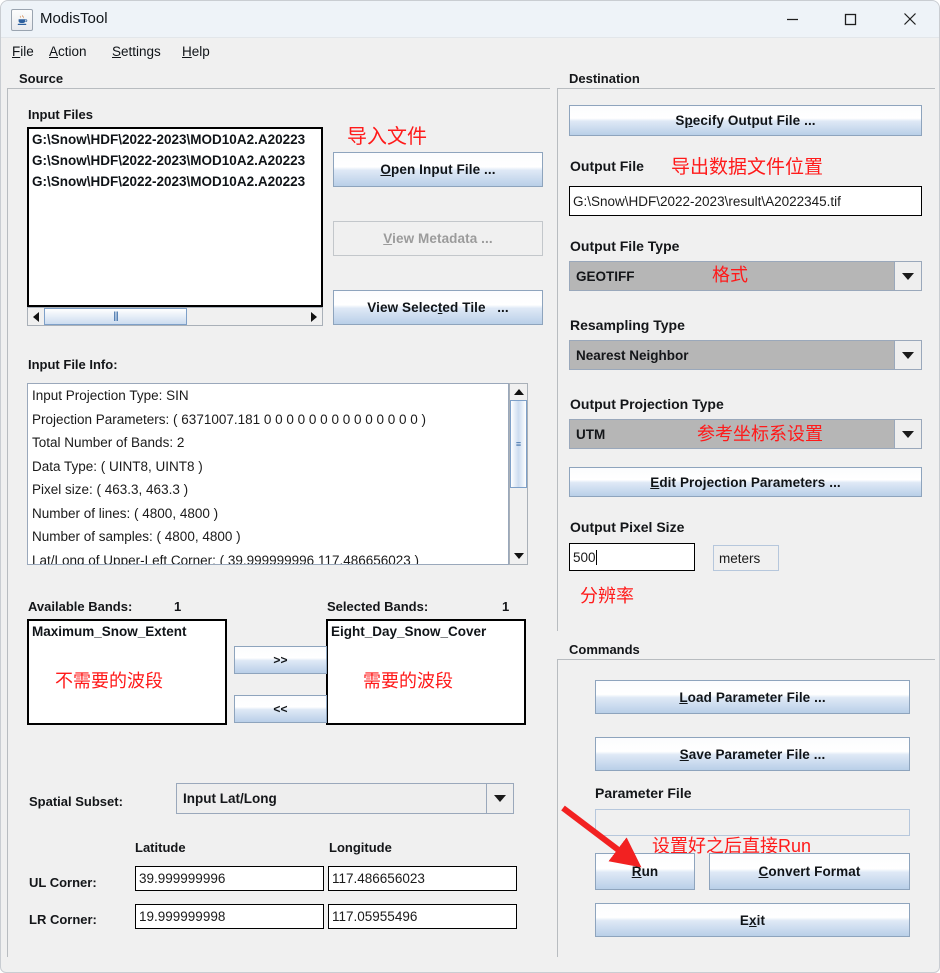  I want to click on close-icon, so click(910, 19).